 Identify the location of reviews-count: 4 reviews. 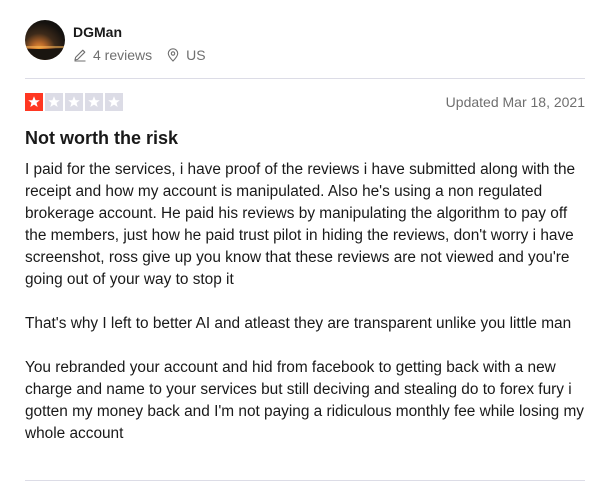
(123, 55).